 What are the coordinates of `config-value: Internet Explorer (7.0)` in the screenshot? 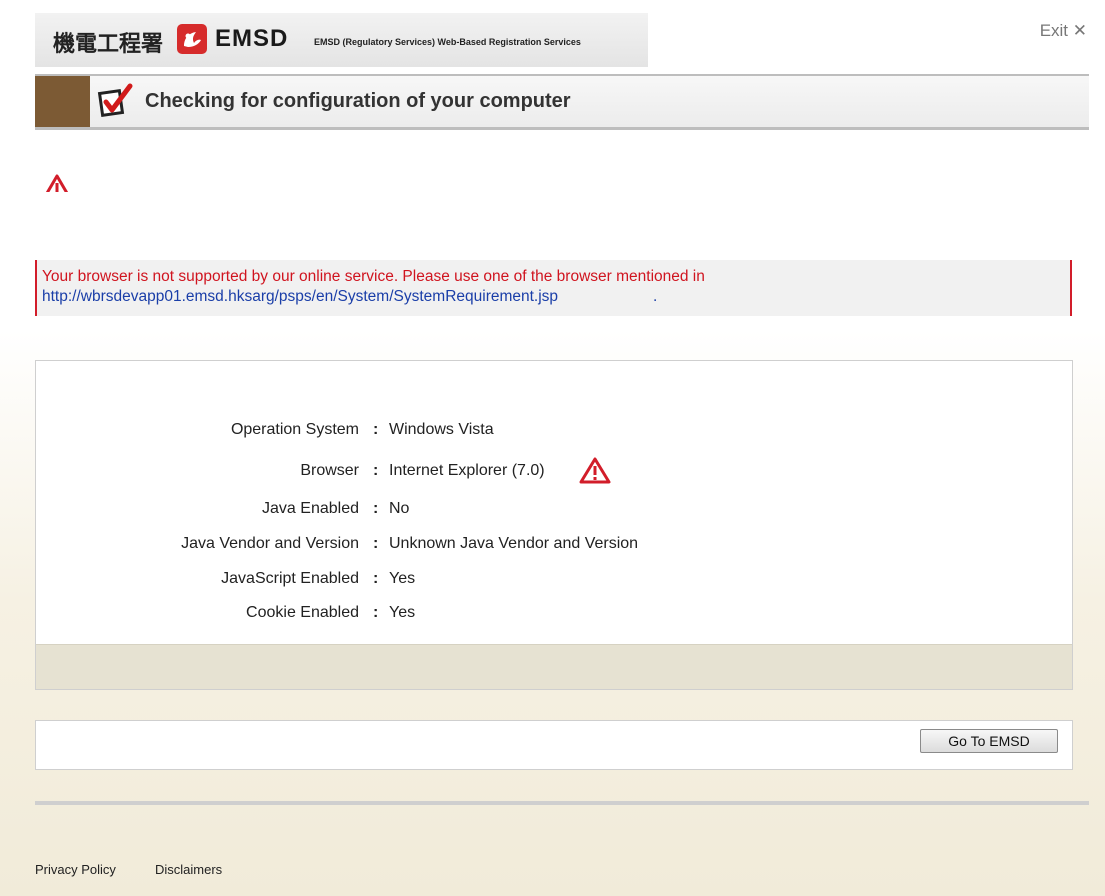 It's located at (467, 470).